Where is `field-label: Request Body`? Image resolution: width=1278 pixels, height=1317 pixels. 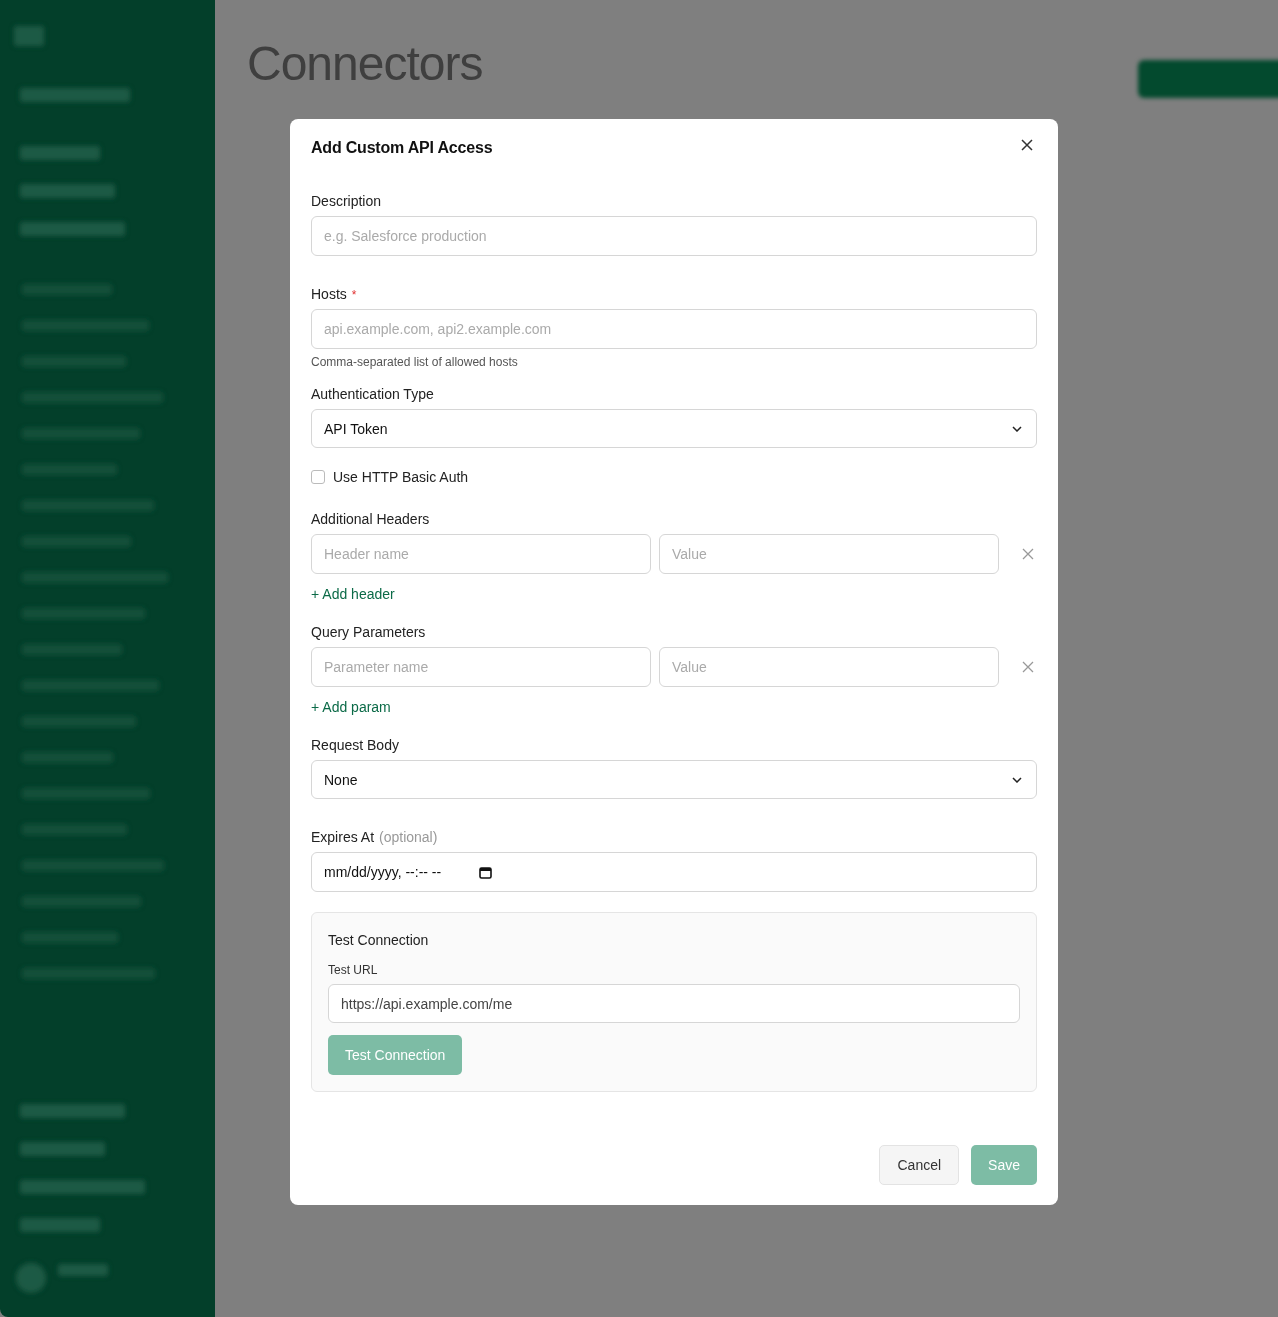 field-label: Request Body is located at coordinates (355, 745).